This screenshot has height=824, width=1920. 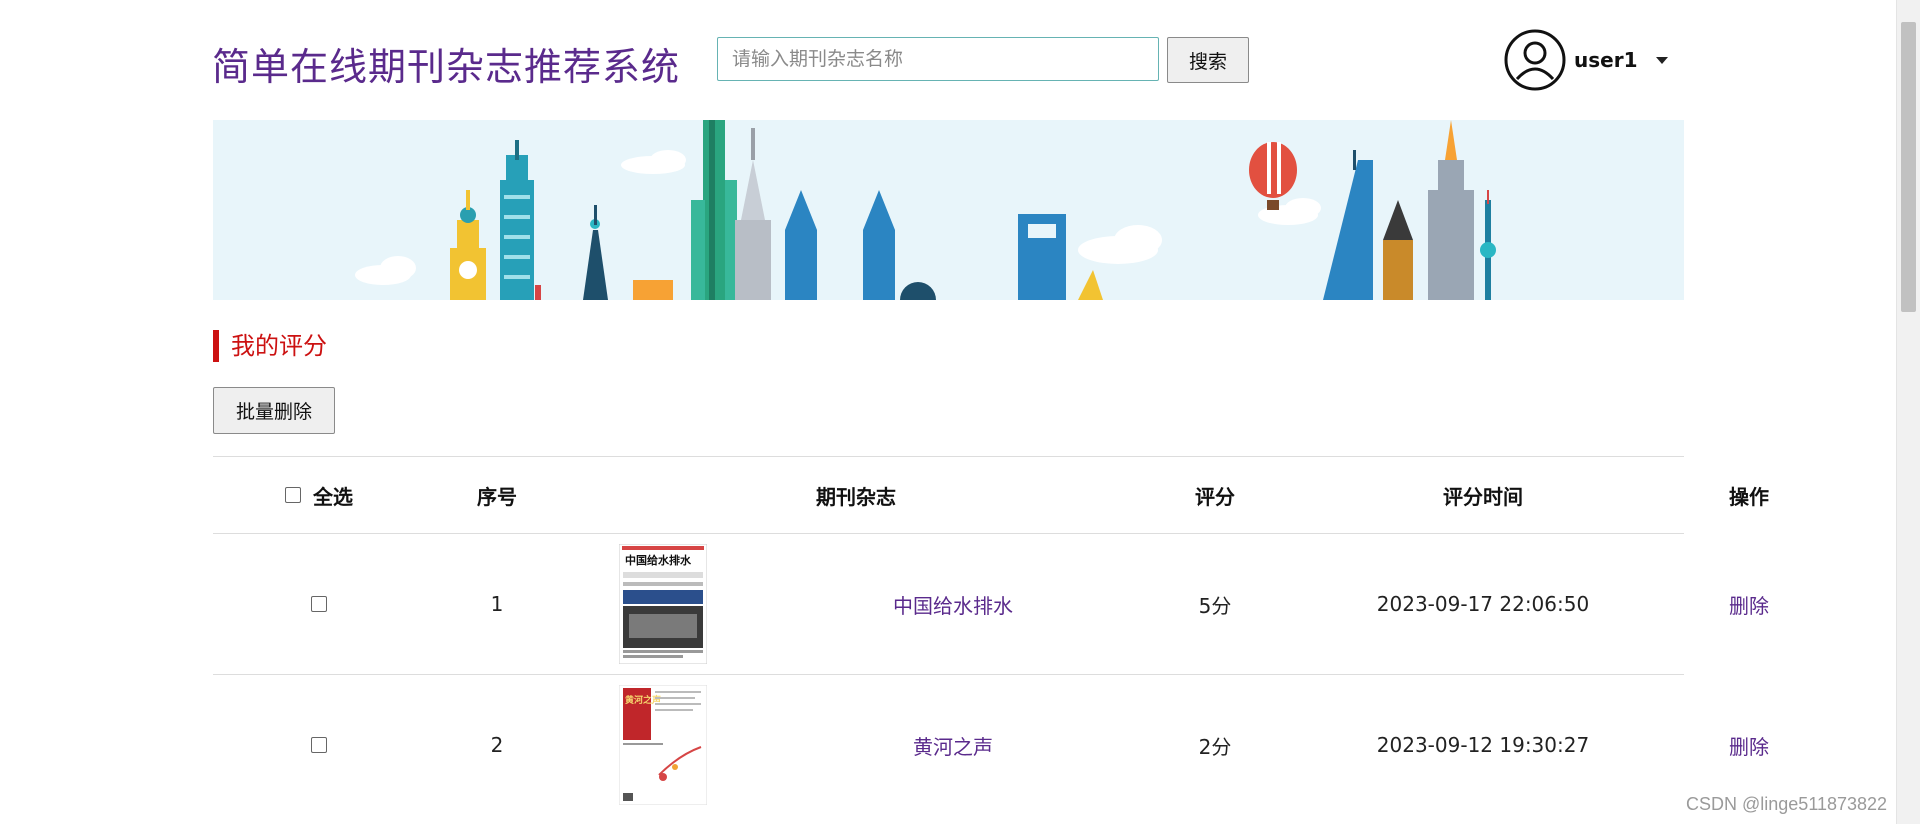 I want to click on select-all: 全选, so click(x=319, y=495).